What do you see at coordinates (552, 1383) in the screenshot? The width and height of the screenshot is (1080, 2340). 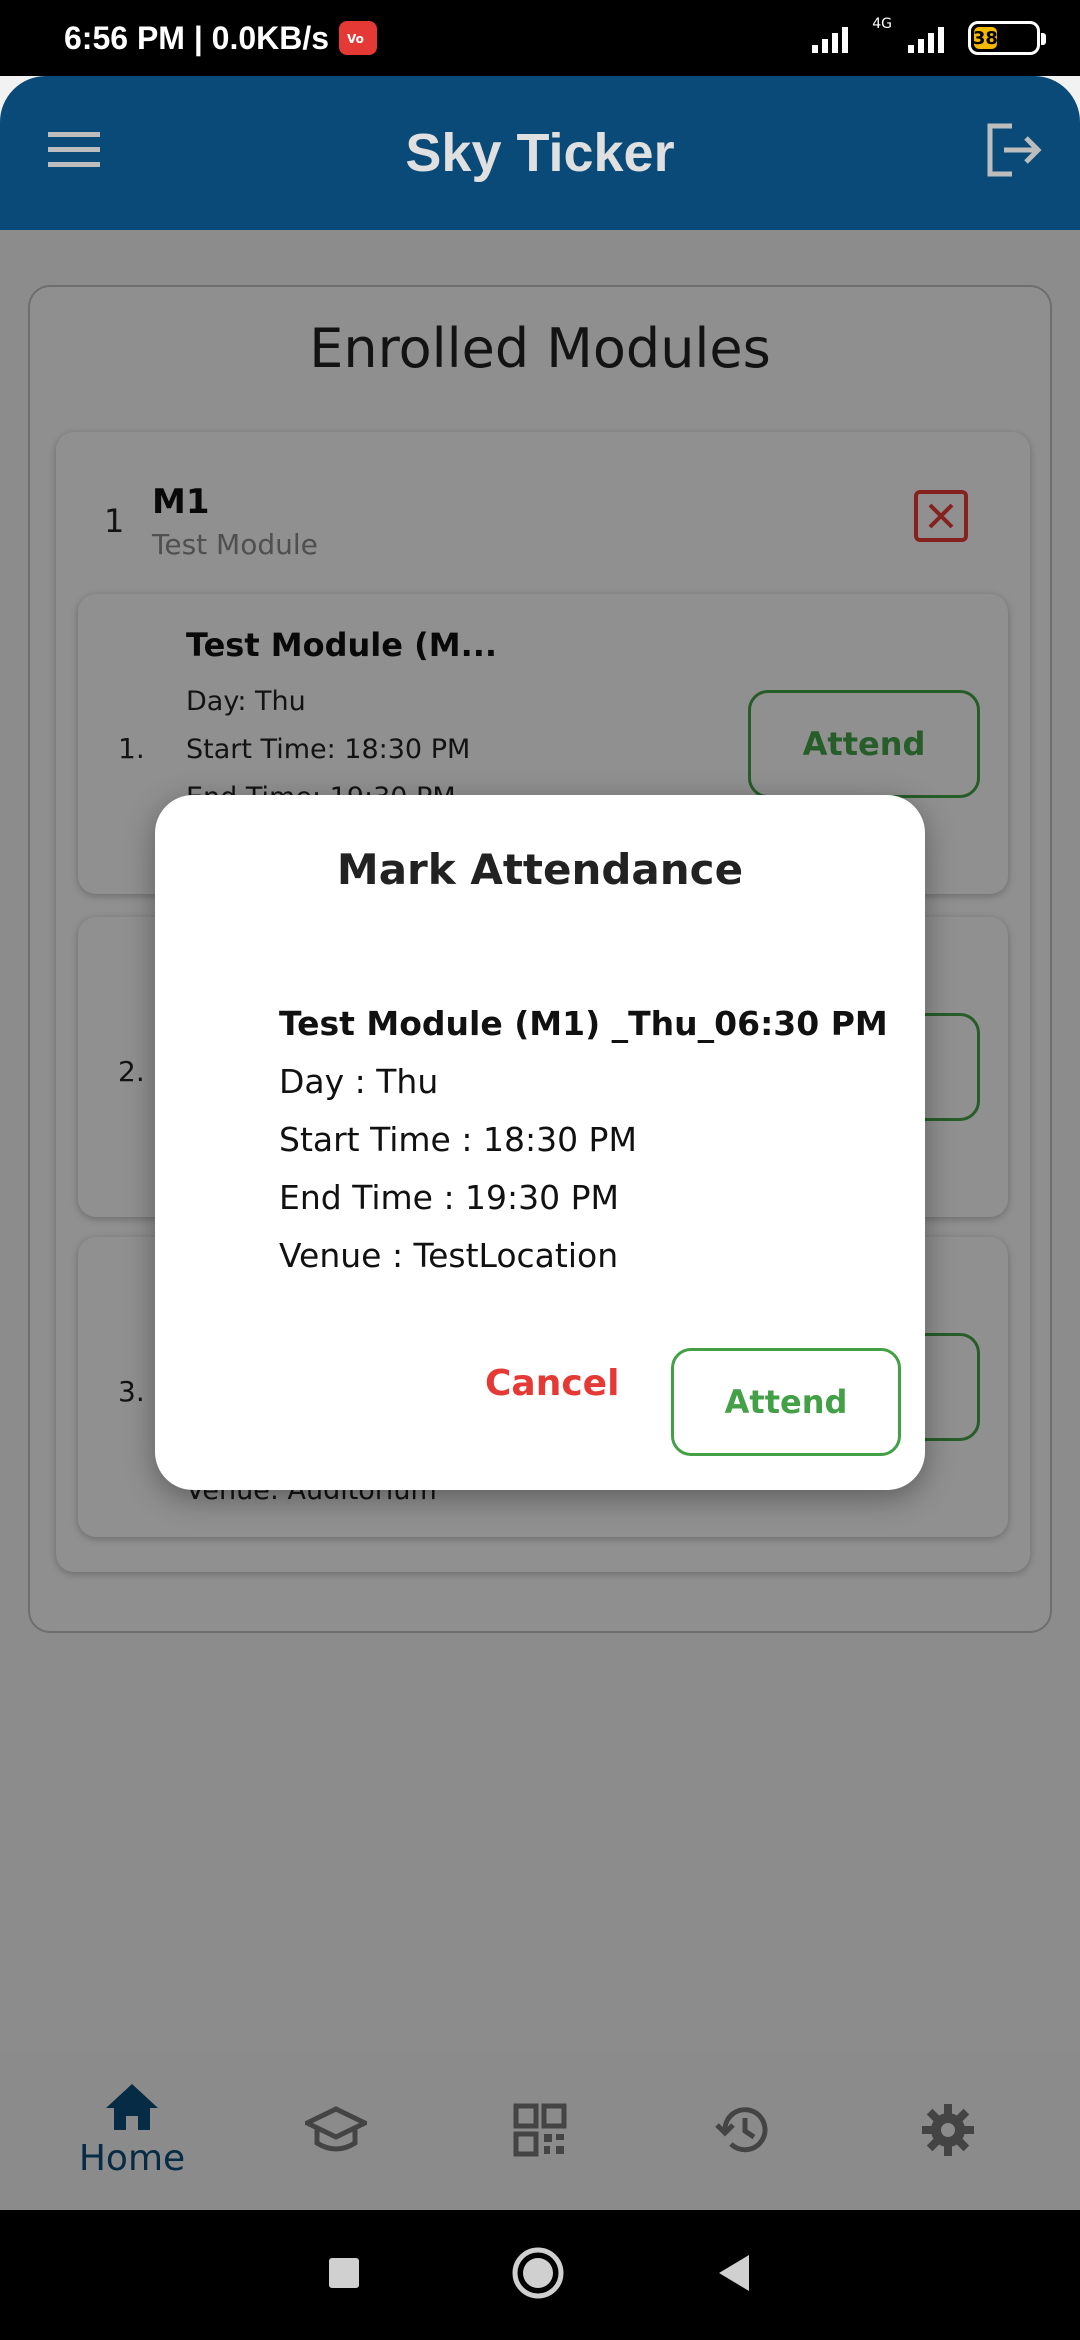 I see `cancel-button: Cancel` at bounding box center [552, 1383].